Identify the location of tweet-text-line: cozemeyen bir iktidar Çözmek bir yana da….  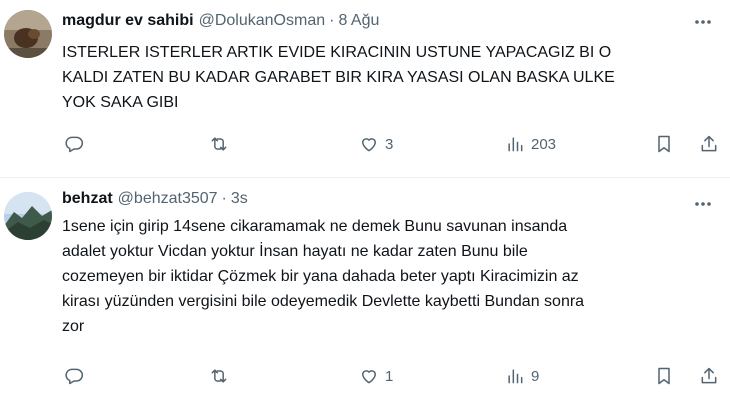
(320, 276).